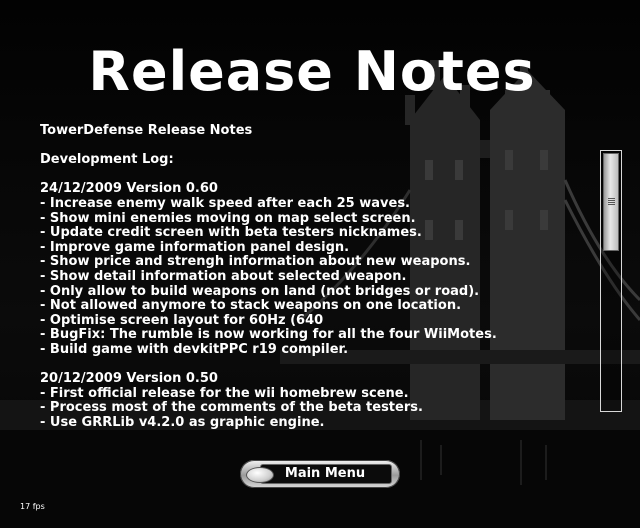 The height and width of the screenshot is (528, 640). Describe the element at coordinates (312, 71) in the screenshot. I see `page-title: Release Notes` at that location.